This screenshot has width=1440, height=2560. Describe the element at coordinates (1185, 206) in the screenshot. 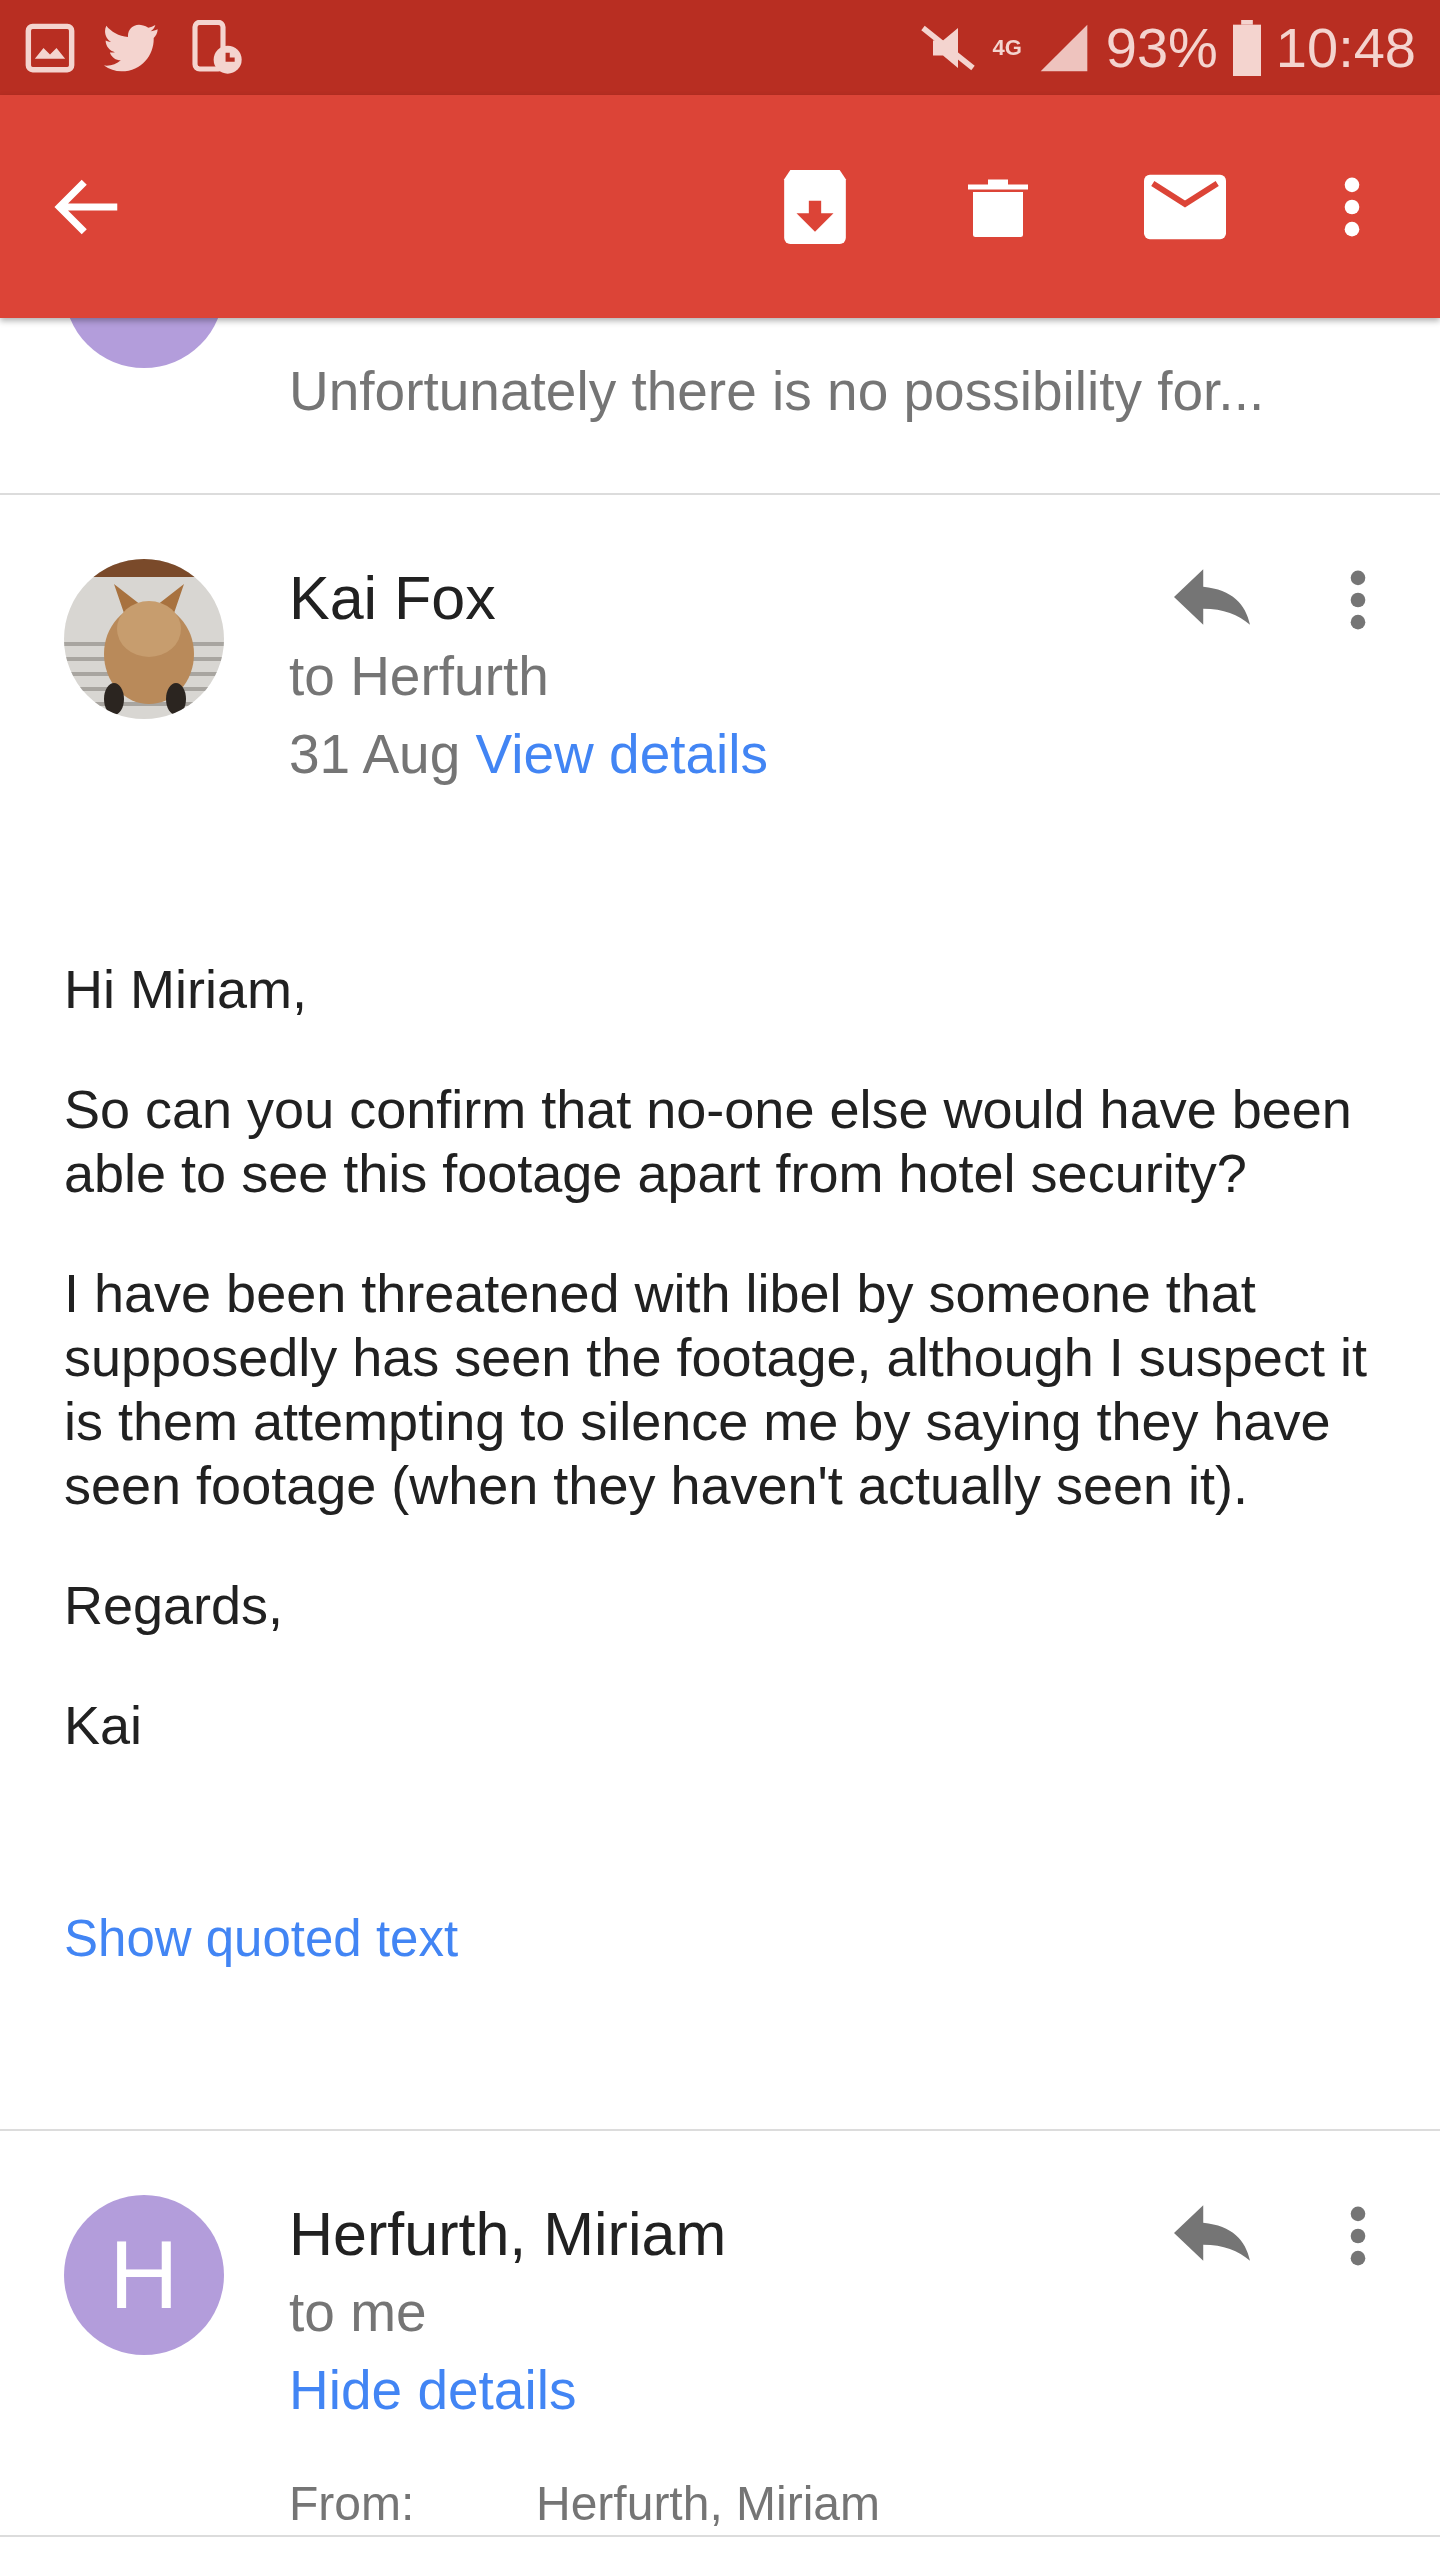

I see `mail-icon` at that location.